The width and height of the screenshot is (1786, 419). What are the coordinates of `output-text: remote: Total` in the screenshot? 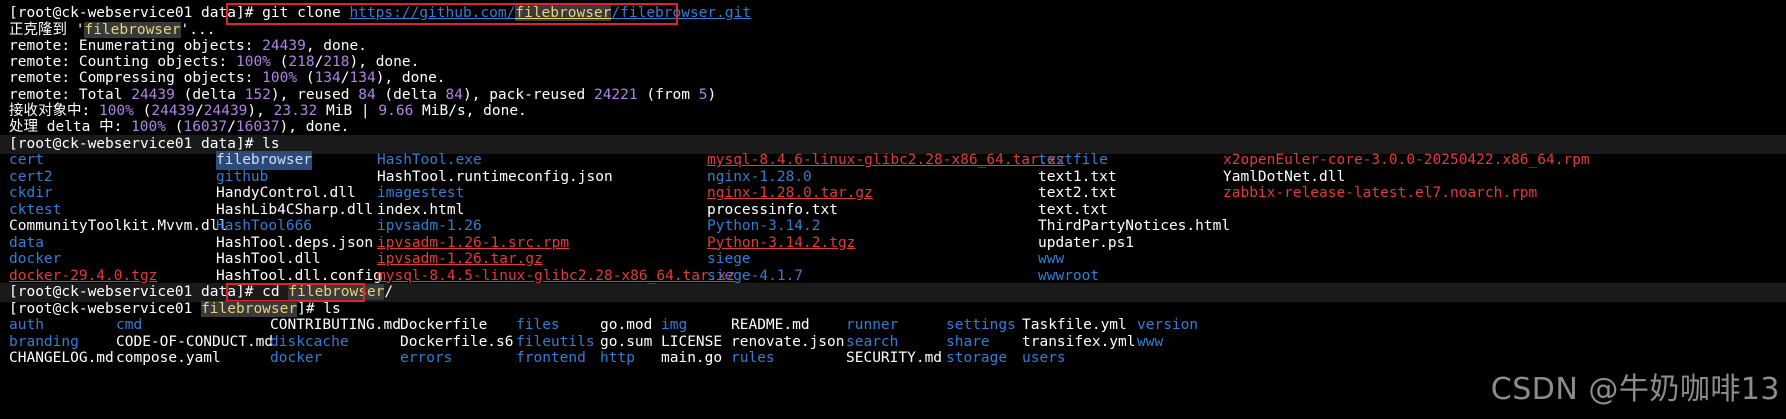 It's located at (70, 95).